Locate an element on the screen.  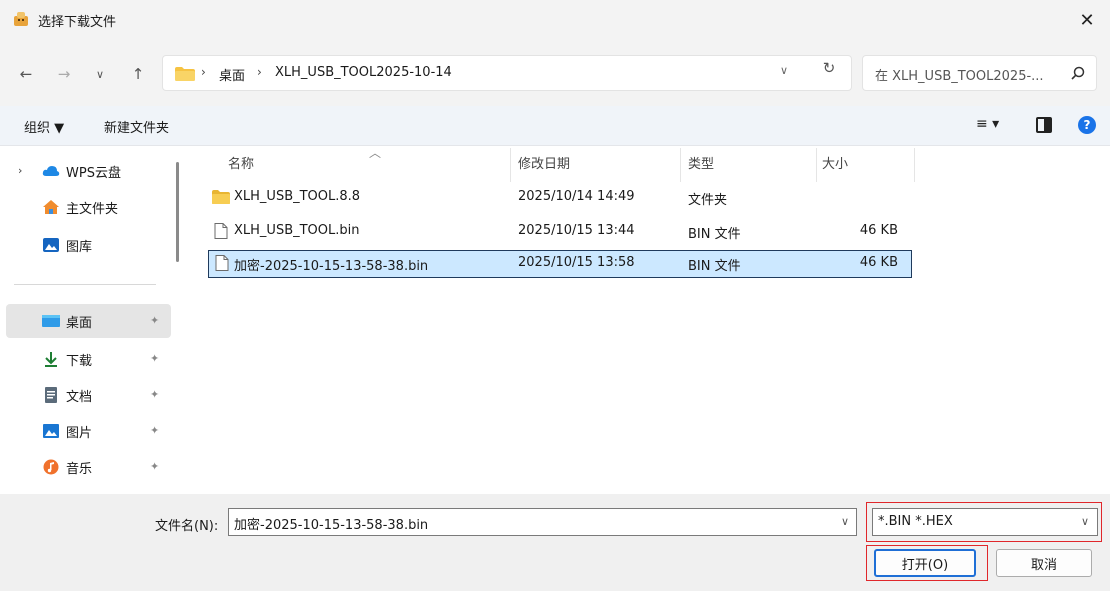
view-options-button: ≡ ▾ is located at coordinates (987, 124).